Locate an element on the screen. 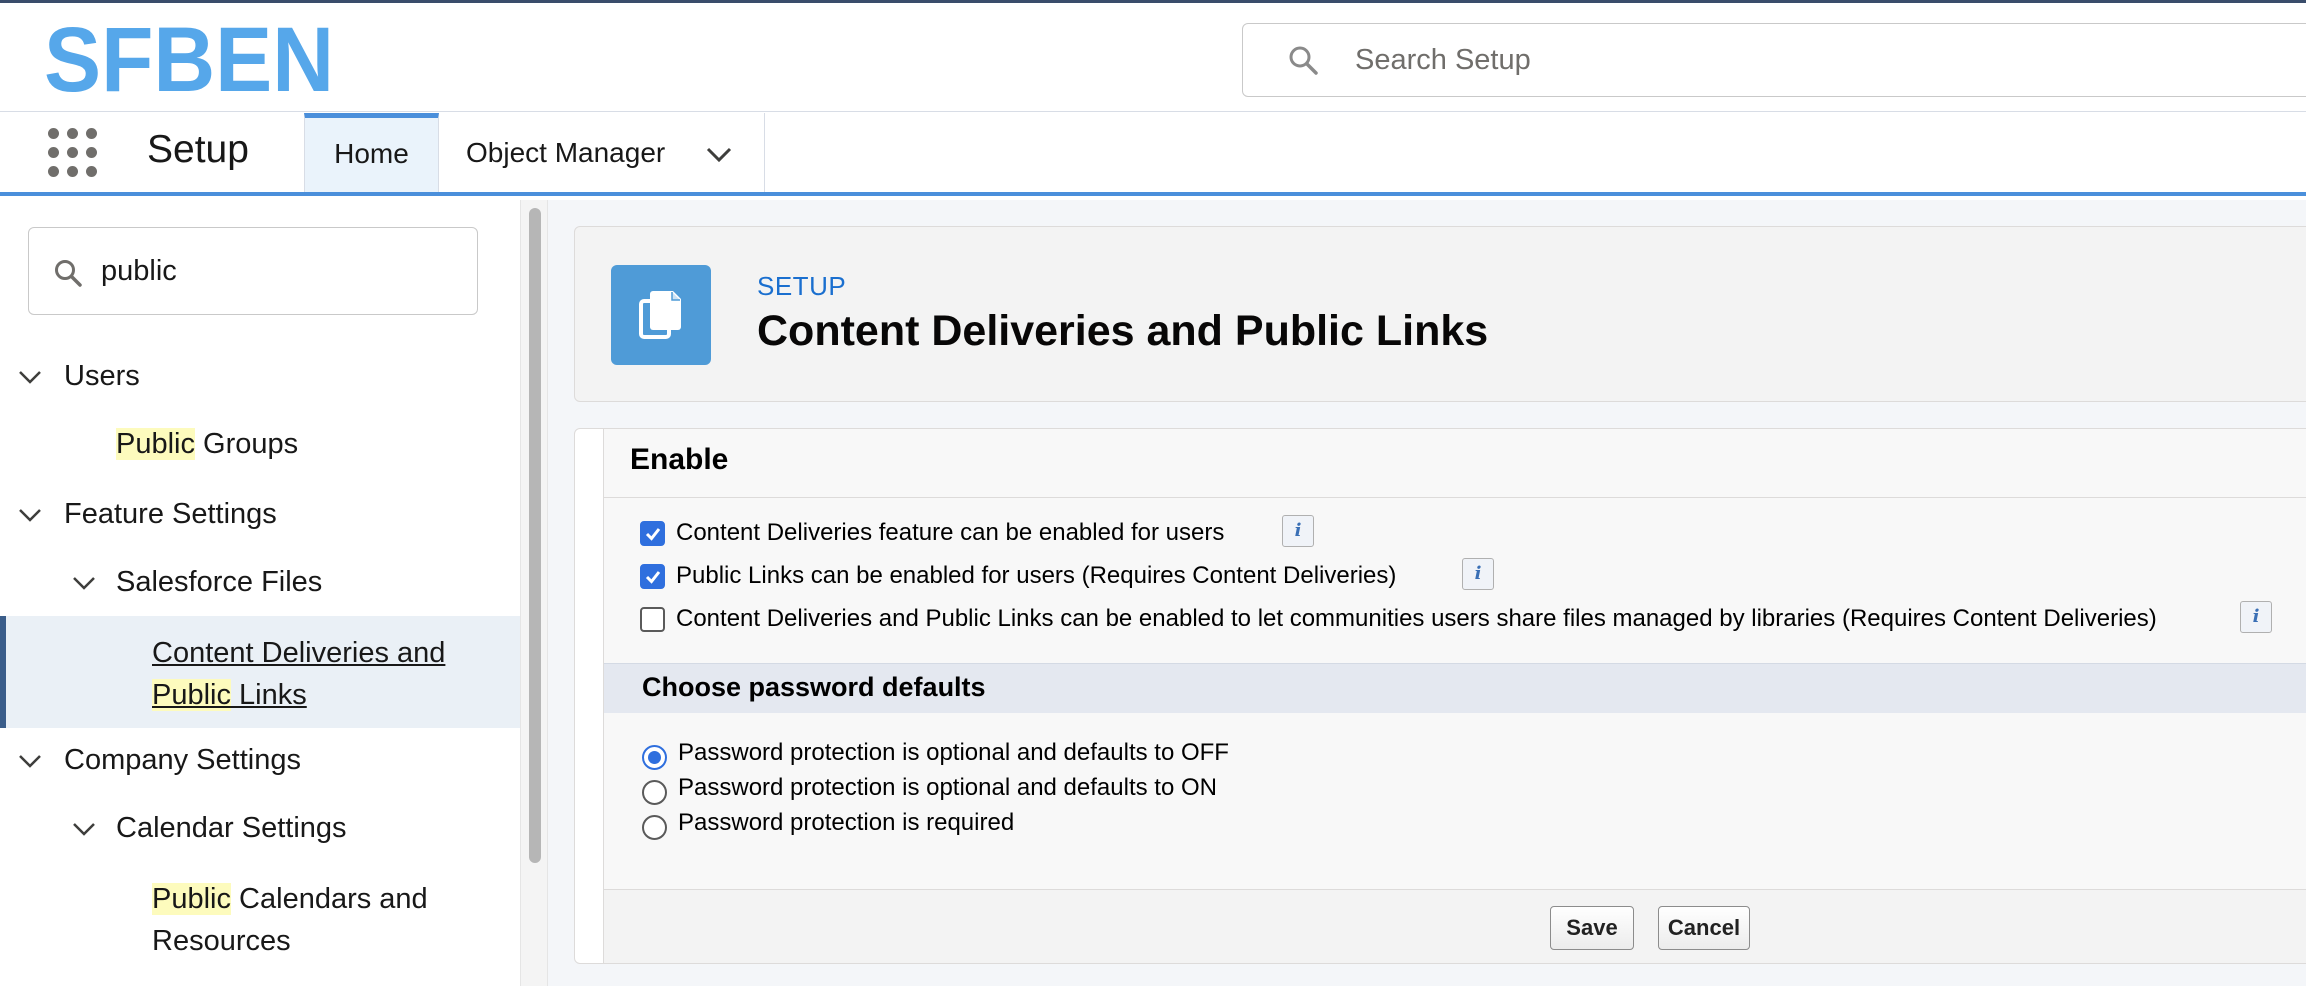 The width and height of the screenshot is (2306, 986). enable-section-title: Enable is located at coordinates (679, 459).